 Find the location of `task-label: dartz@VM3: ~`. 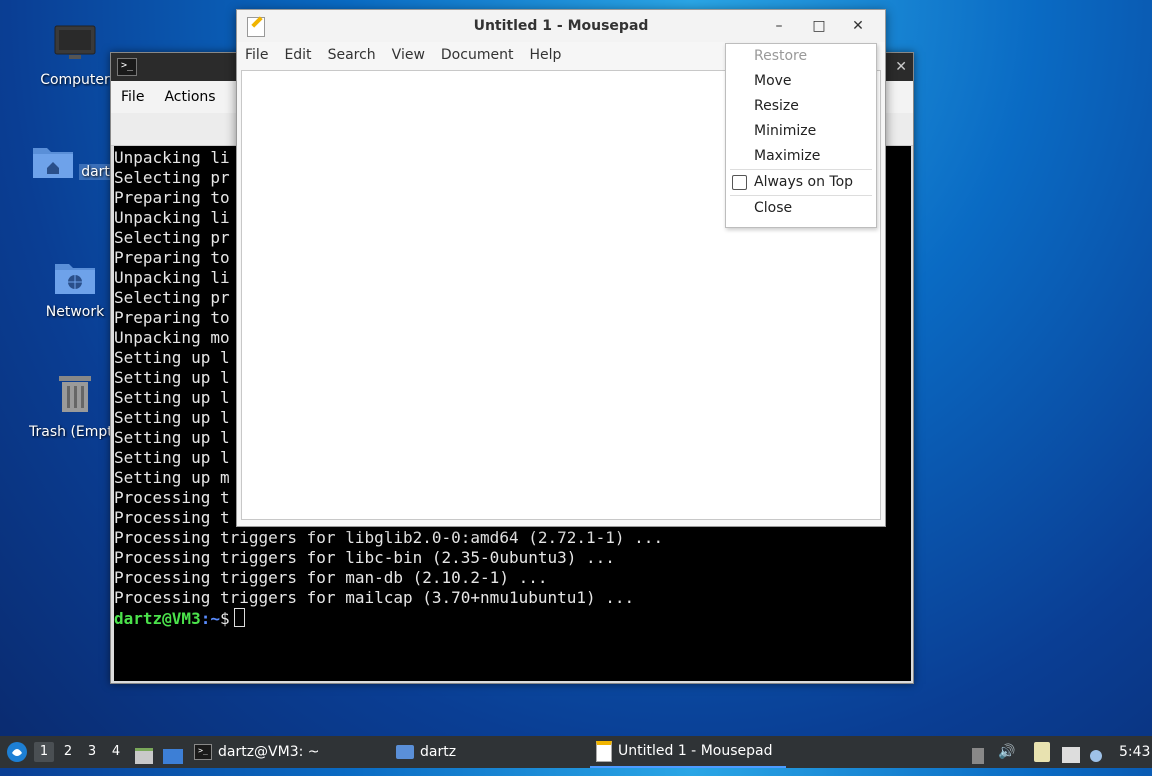

task-label: dartz@VM3: ~ is located at coordinates (269, 752).